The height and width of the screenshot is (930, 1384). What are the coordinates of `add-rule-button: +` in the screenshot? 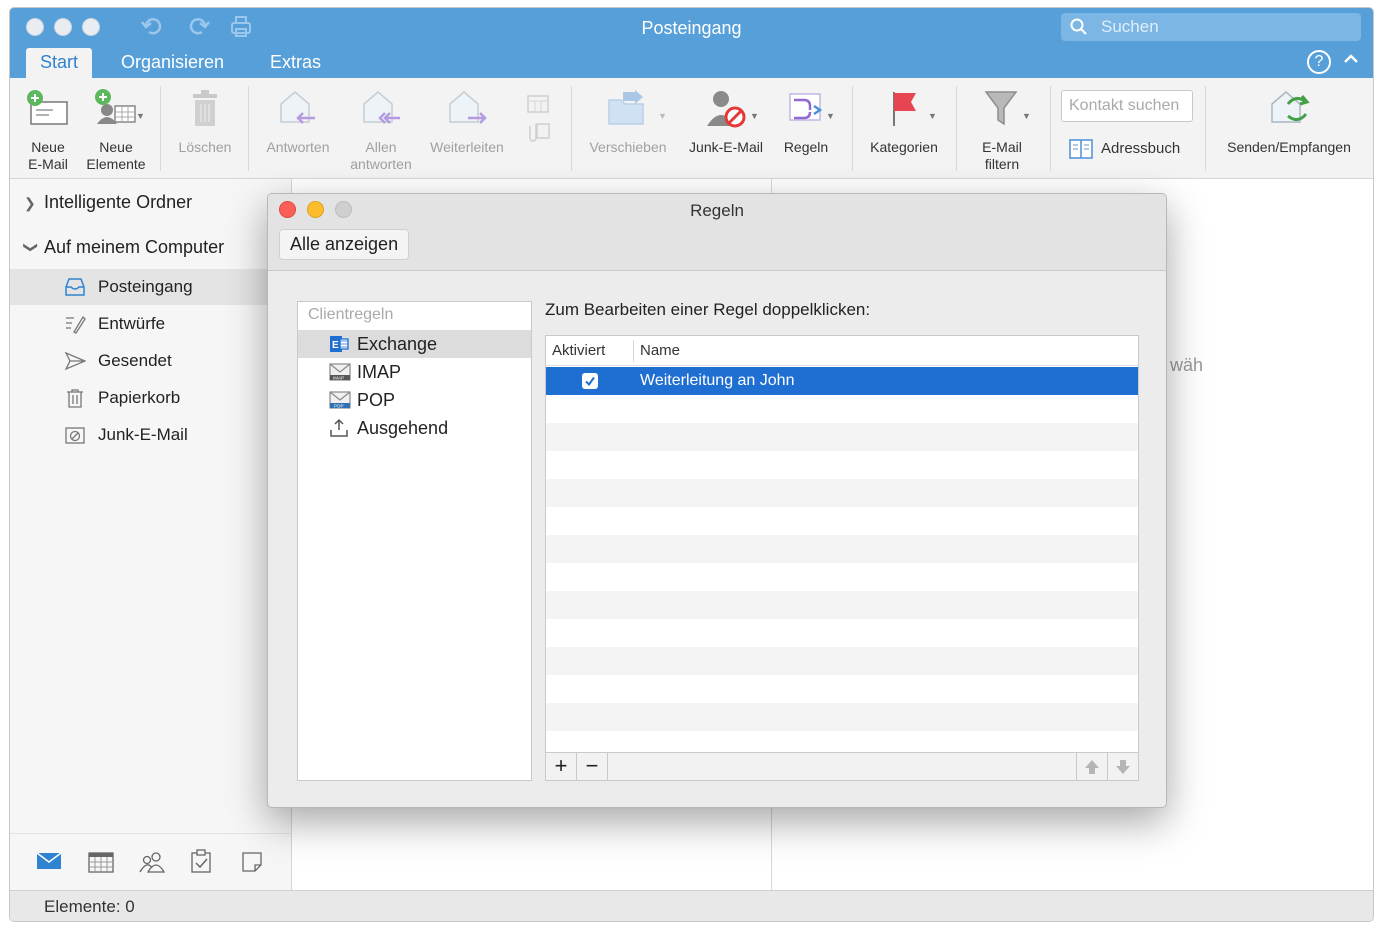 It's located at (561, 766).